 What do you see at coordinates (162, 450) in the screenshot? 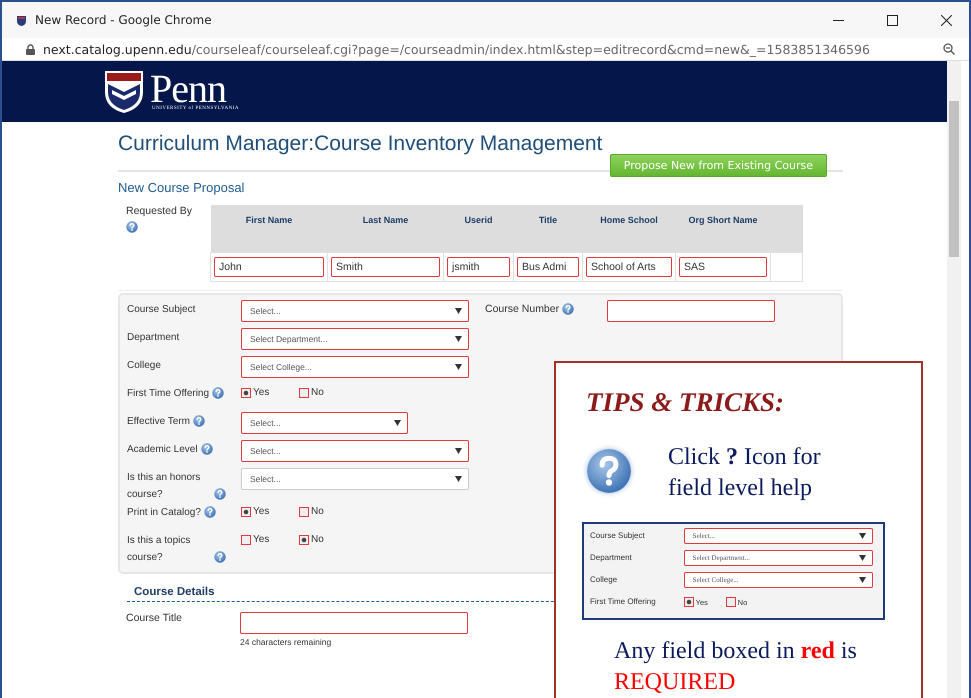
I see `field-label: Academic Level` at bounding box center [162, 450].